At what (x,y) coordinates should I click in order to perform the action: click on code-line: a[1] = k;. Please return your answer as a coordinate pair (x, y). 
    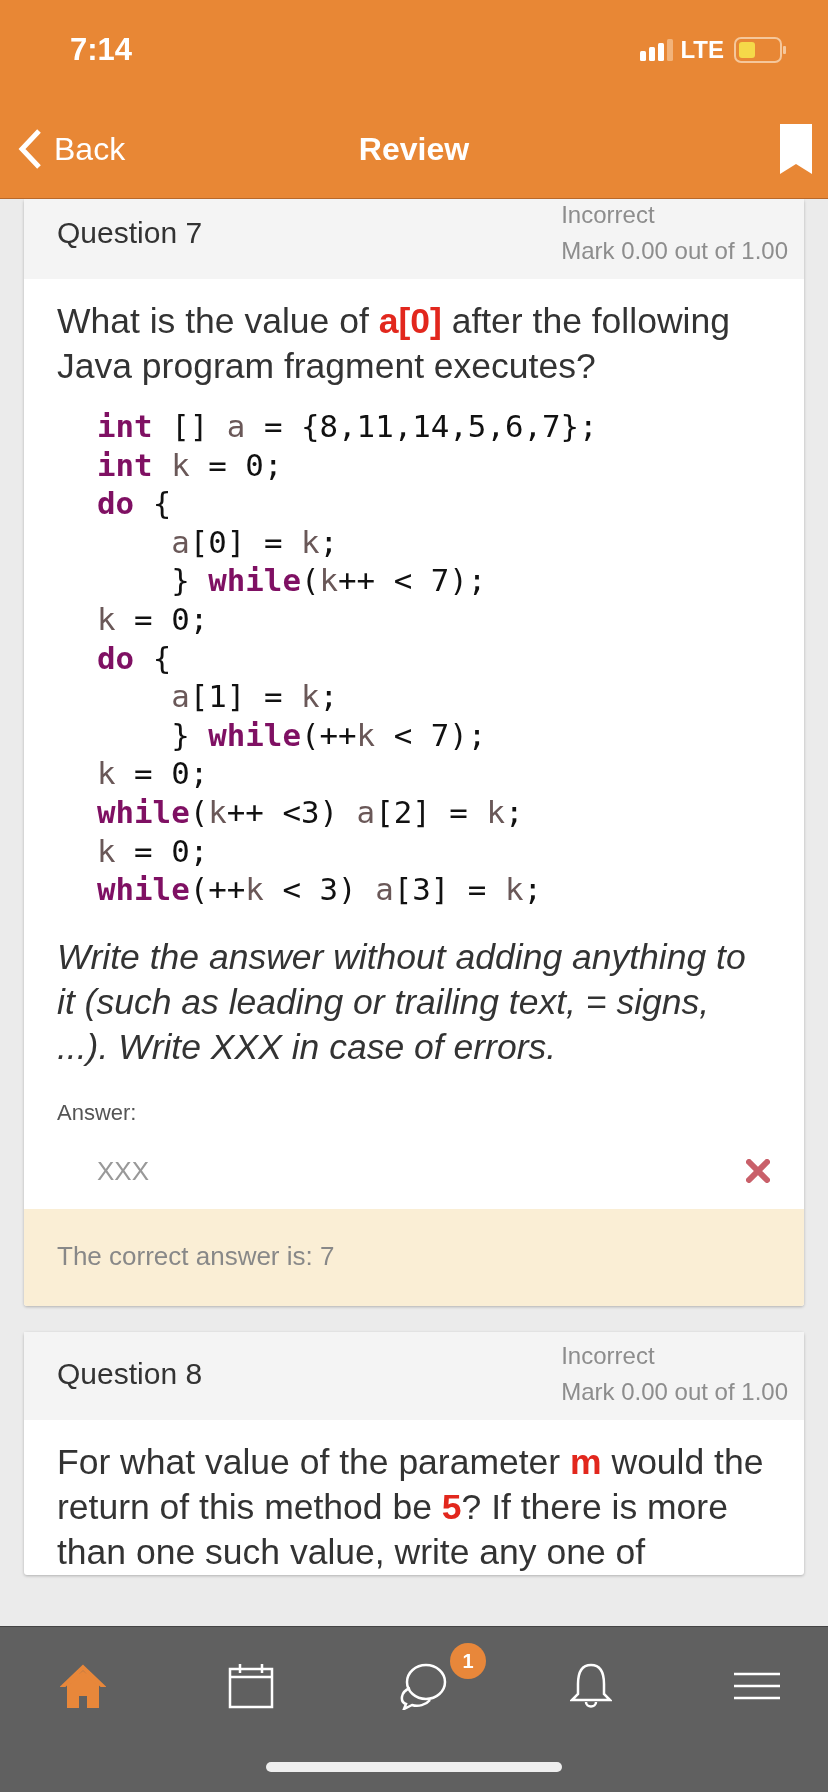
    Looking at the image, I should click on (255, 696).